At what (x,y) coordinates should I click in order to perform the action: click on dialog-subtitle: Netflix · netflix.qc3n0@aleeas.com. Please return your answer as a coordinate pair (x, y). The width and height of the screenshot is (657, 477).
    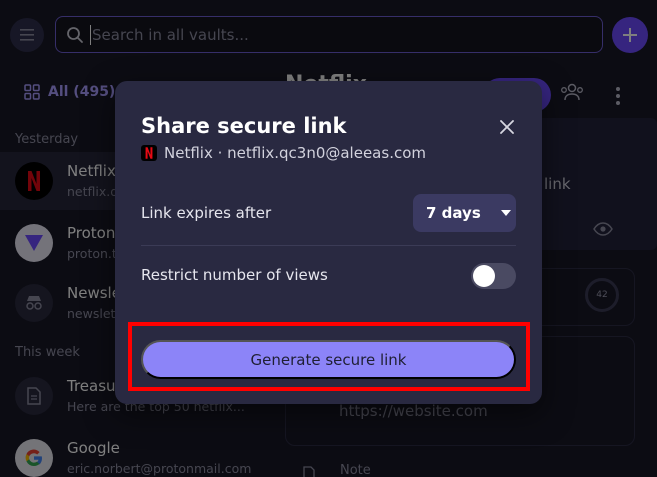
    Looking at the image, I should click on (283, 153).